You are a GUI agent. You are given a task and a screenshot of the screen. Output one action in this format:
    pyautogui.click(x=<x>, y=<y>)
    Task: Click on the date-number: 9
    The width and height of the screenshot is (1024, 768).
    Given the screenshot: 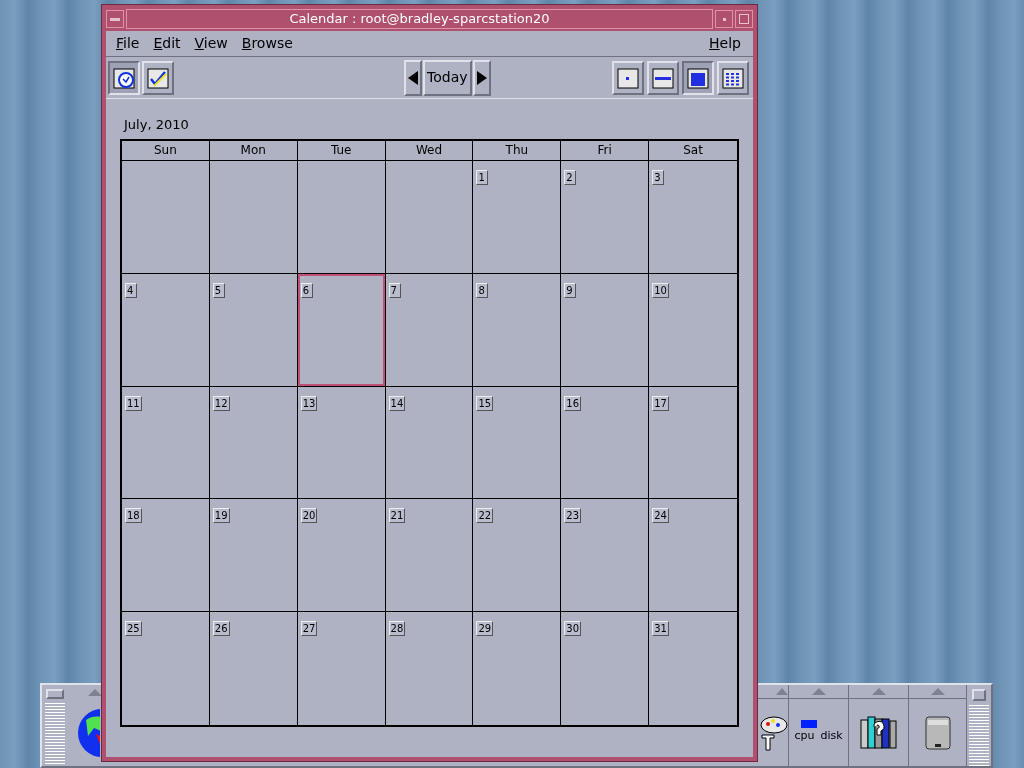 What is the action you would take?
    pyautogui.click(x=570, y=290)
    